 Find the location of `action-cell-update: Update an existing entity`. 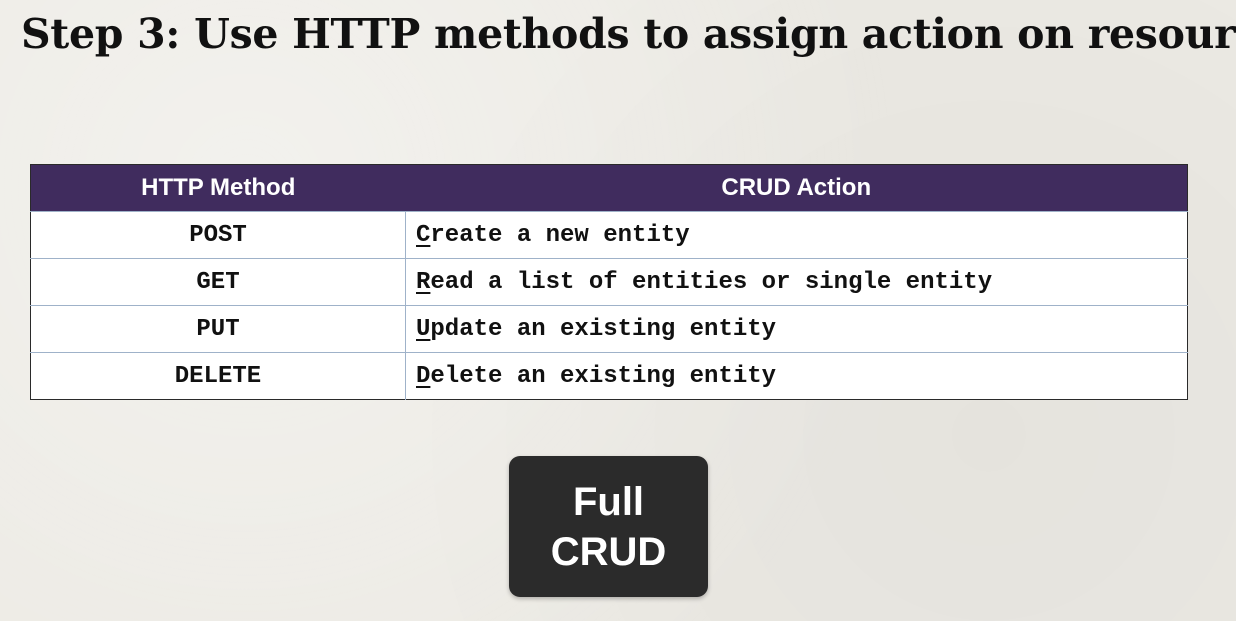

action-cell-update: Update an existing entity is located at coordinates (796, 329).